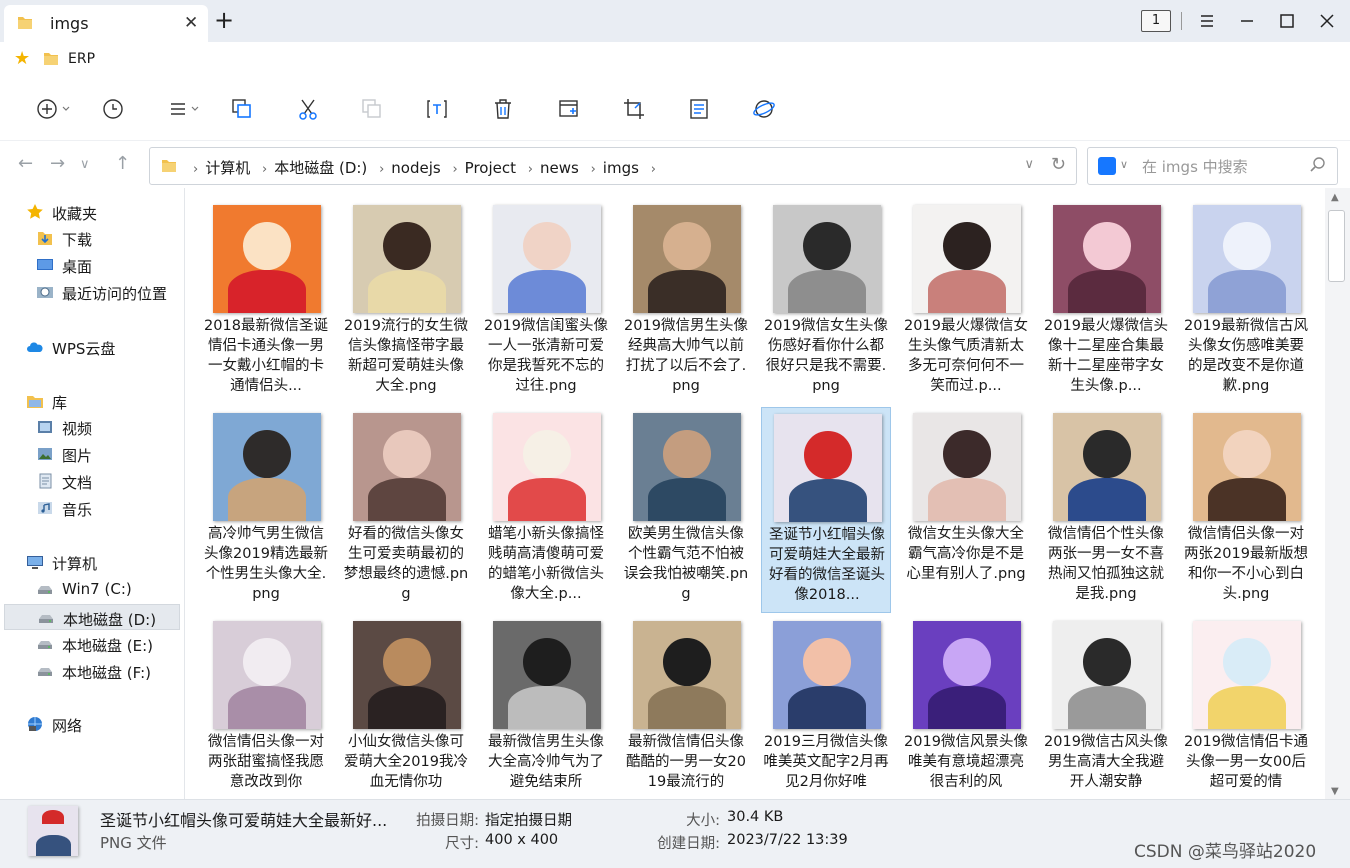  Describe the element at coordinates (1207, 21) in the screenshot. I see `menu-icon` at that location.